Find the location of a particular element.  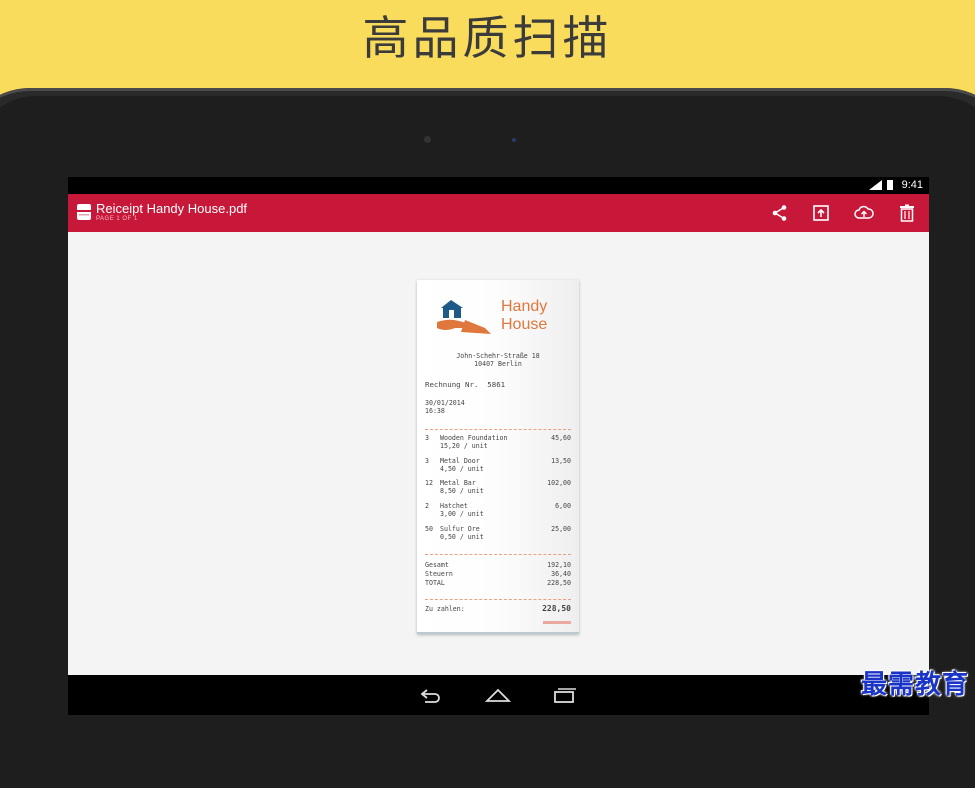

item-name: Hatchet is located at coordinates (454, 506).